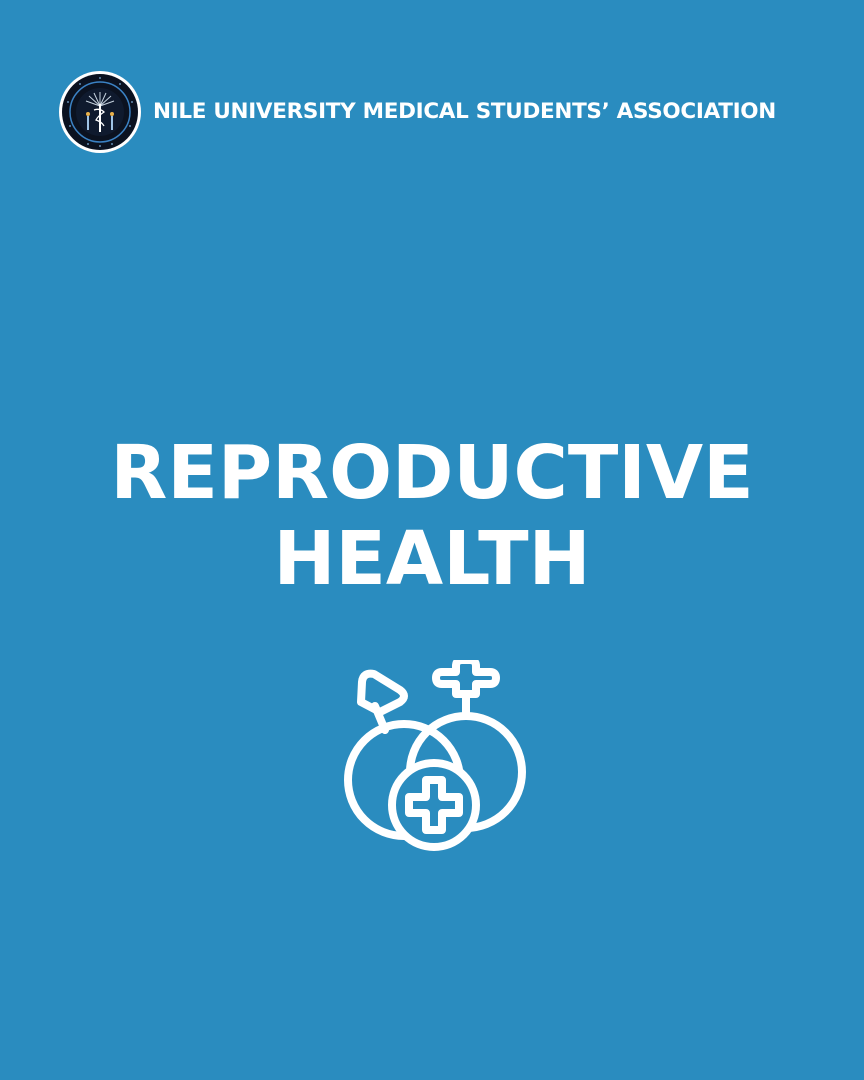 This screenshot has width=864, height=1080. Describe the element at coordinates (432, 473) in the screenshot. I see `title-line-1: REPRODUCTIVE` at that location.